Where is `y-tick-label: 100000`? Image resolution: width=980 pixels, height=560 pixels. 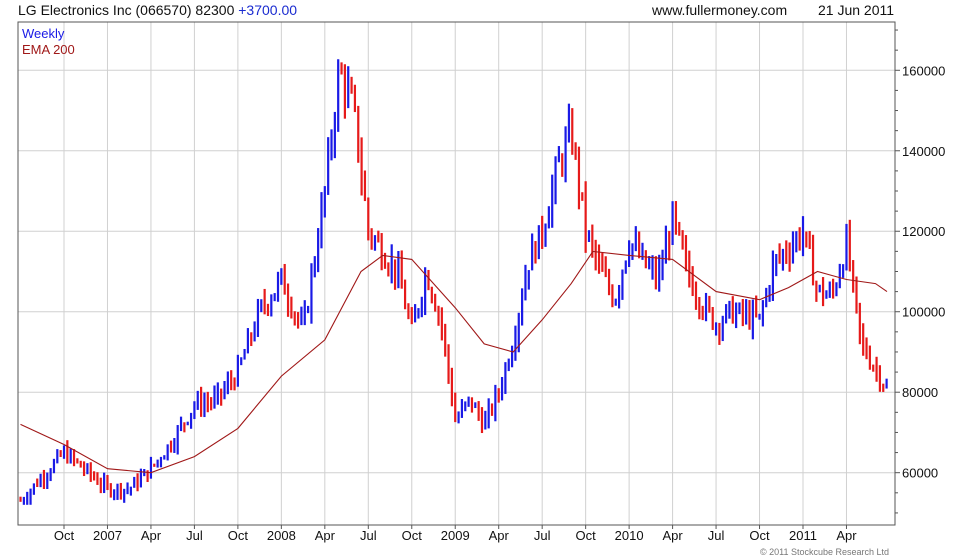 y-tick-label: 100000 is located at coordinates (923, 312).